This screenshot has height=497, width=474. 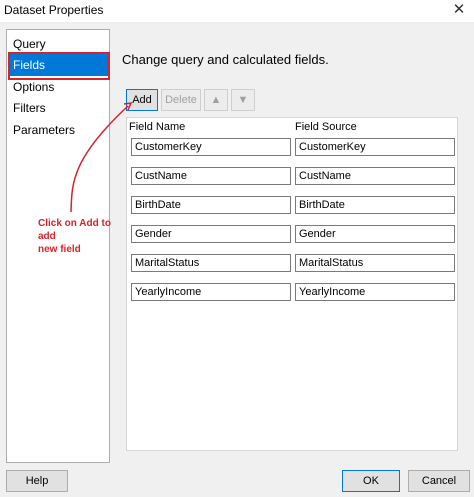 I want to click on sidebar-item-label: Parameters, so click(x=44, y=130).